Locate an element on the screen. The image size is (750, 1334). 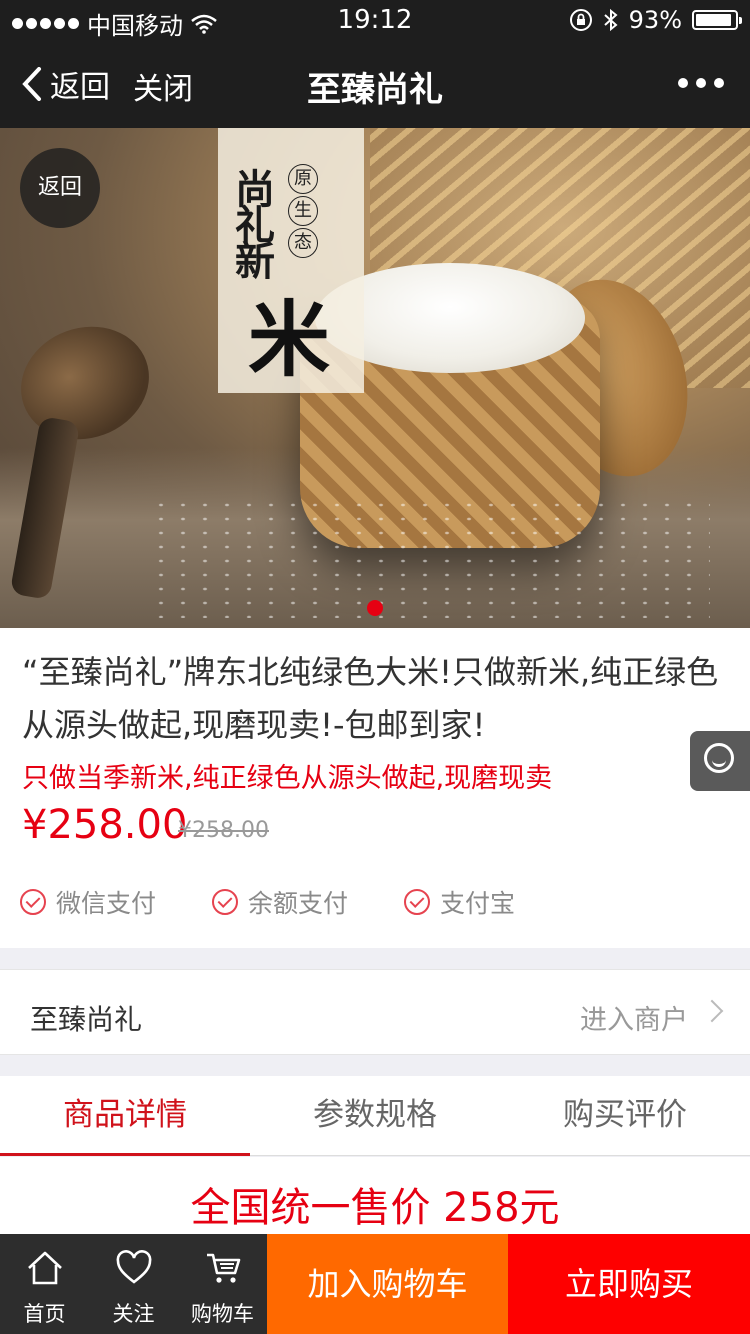
buy-now-button: 立即购买 is located at coordinates (629, 1284).